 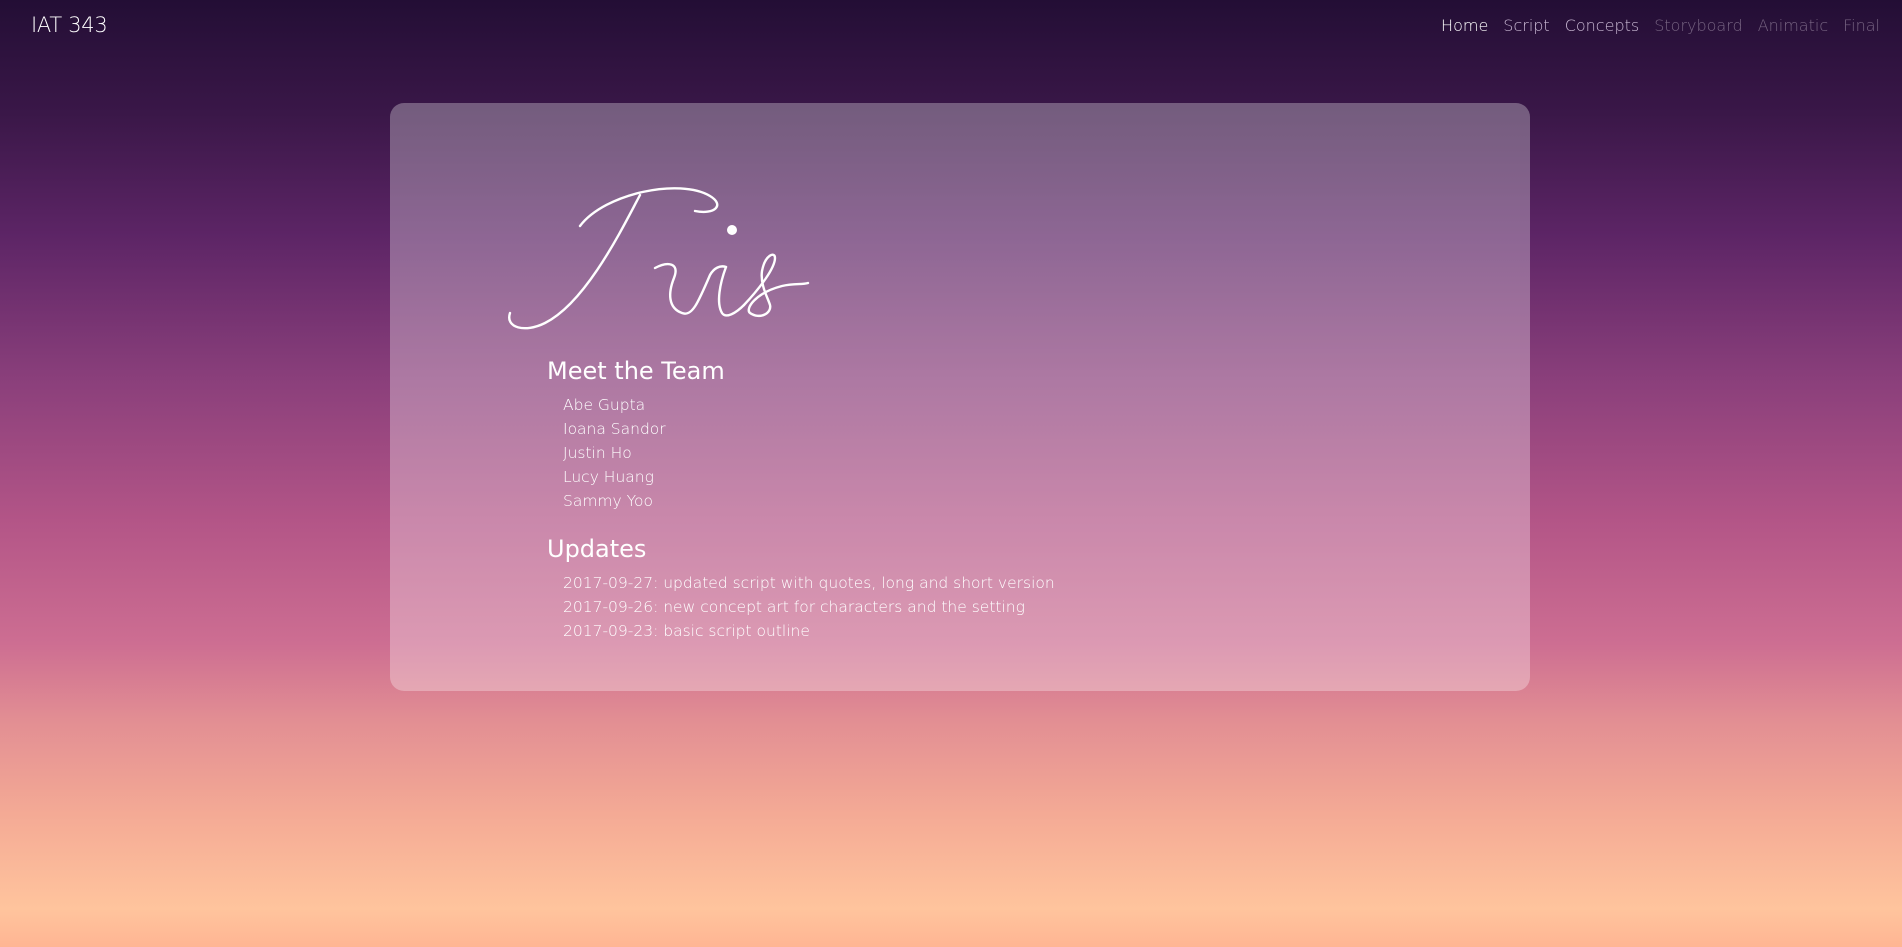 I want to click on nav-storyboard: Storyboard, so click(x=1698, y=25).